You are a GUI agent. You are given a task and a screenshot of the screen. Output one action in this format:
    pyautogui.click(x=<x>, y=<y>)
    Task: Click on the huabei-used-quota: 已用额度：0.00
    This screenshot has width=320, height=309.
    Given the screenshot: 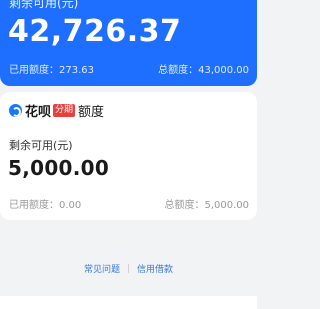 What is the action you would take?
    pyautogui.click(x=45, y=205)
    